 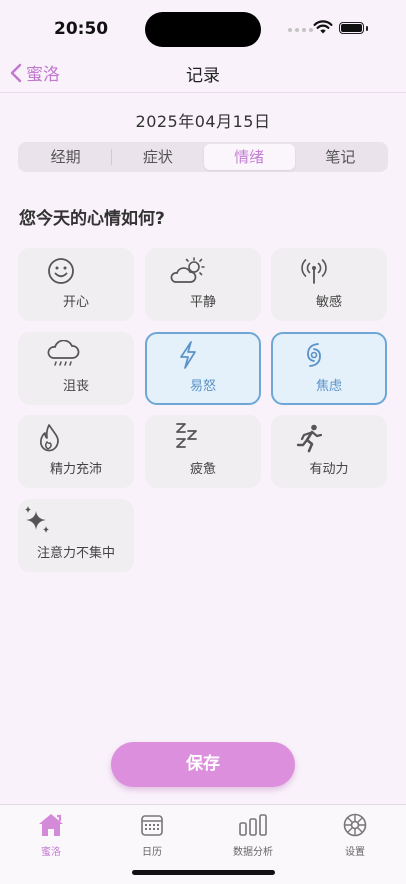 I want to click on home-indicator, so click(x=203, y=872).